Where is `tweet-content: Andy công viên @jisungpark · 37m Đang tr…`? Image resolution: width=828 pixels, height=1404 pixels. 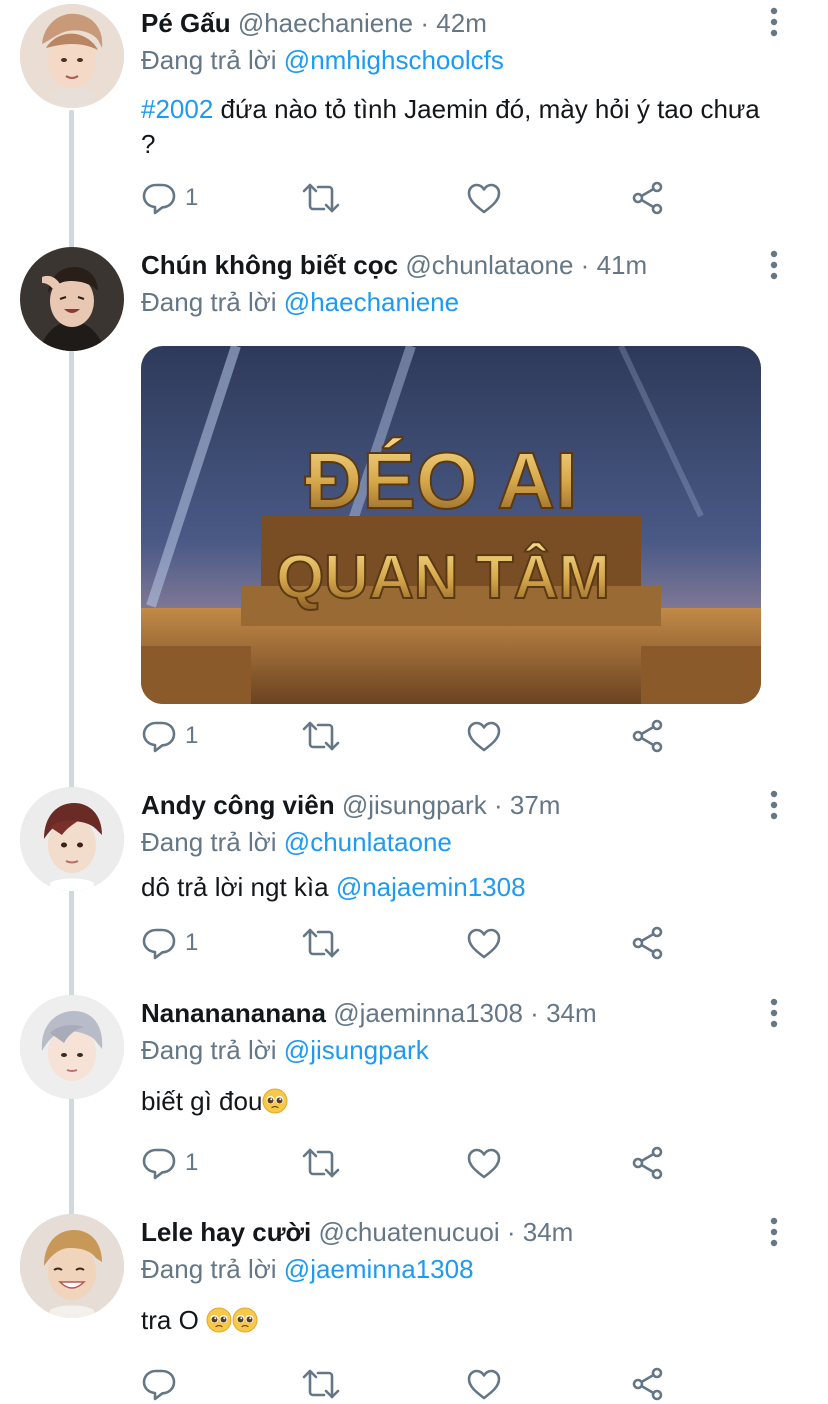
tweet-content: Andy công viên @jisungpark · 37m Đang tr… is located at coordinates (456, 844).